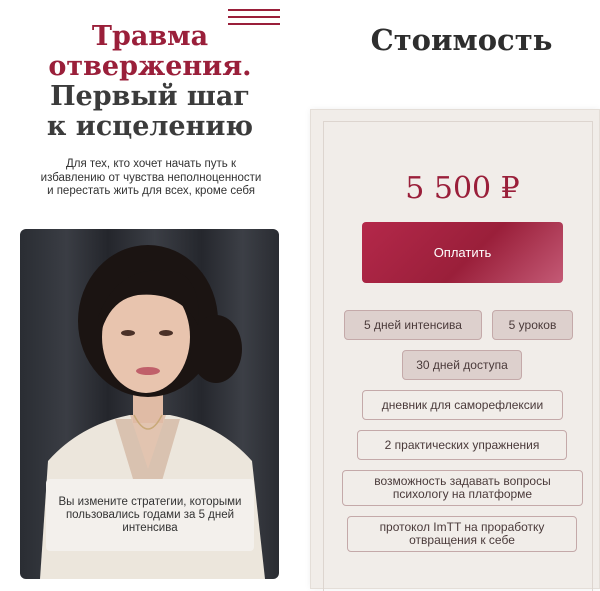 The height and width of the screenshot is (591, 600). What do you see at coordinates (461, 40) in the screenshot?
I see `pricing-title: Стоимость` at bounding box center [461, 40].